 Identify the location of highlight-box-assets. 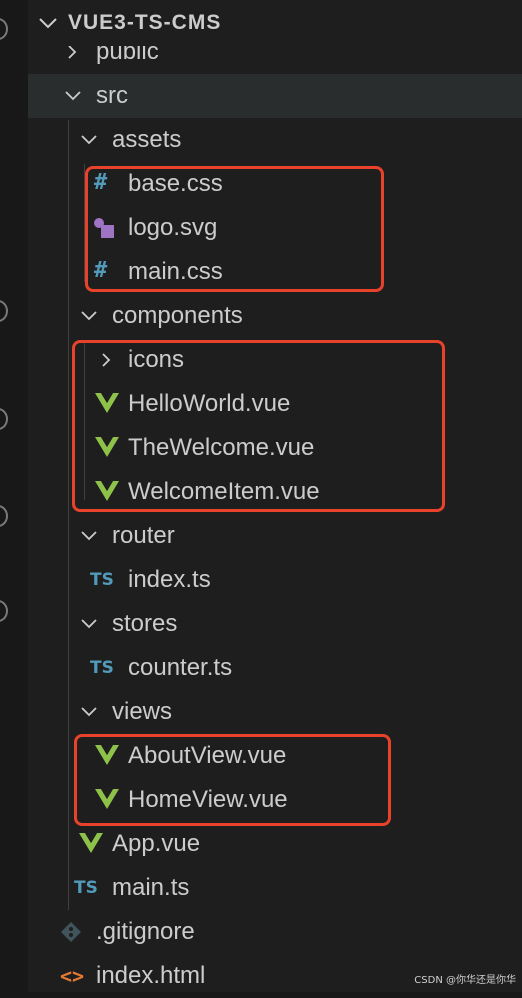
(234, 229).